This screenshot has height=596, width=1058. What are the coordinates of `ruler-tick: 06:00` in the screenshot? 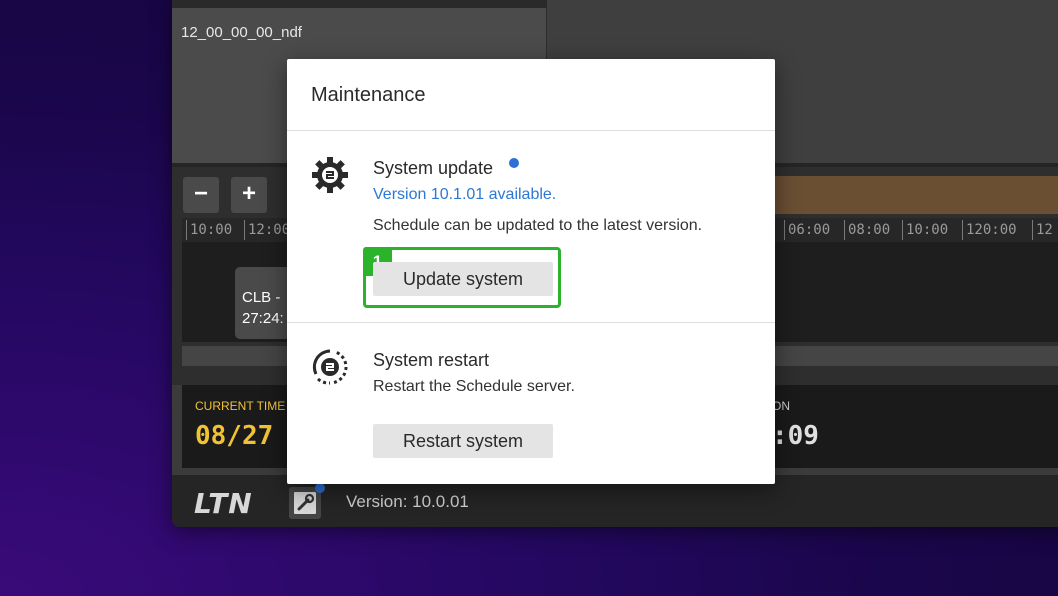 It's located at (807, 230).